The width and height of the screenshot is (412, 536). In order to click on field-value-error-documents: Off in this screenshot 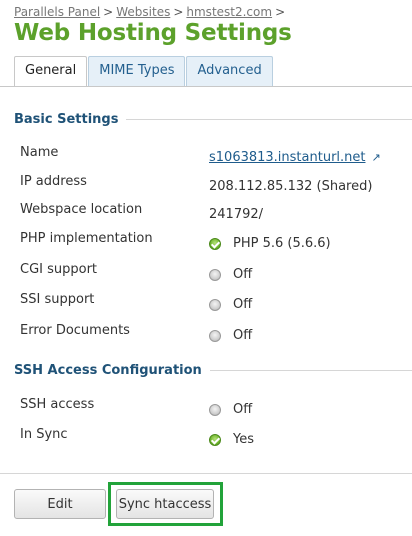, I will do `click(230, 335)`.